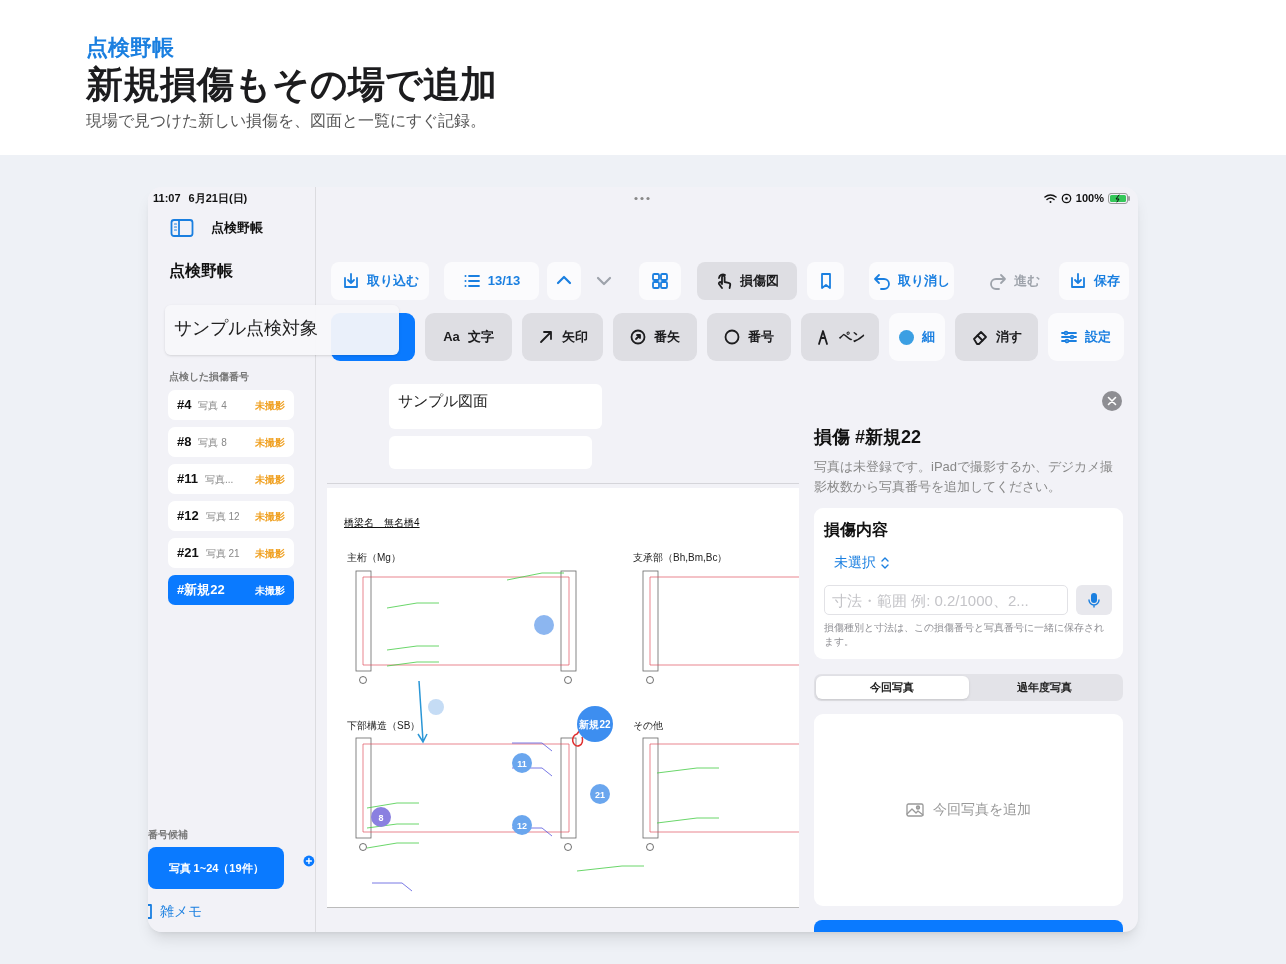 The height and width of the screenshot is (964, 1286). Describe the element at coordinates (350, 281) in the screenshot. I see `import-icon` at that location.